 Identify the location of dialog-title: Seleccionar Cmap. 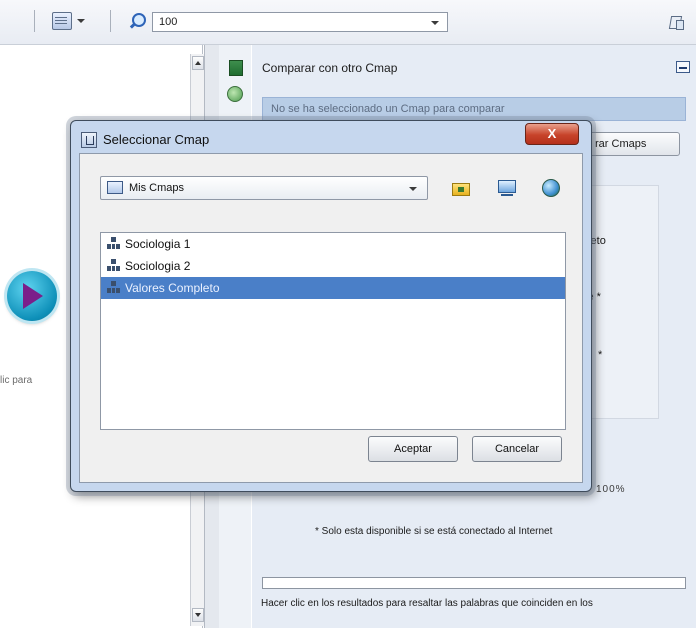
(156, 139).